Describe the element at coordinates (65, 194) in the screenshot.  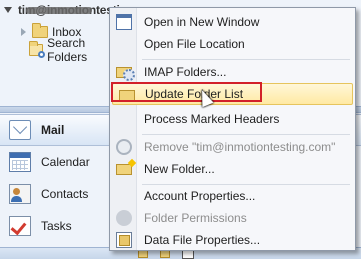
I see `nav-label: Contacts` at that location.